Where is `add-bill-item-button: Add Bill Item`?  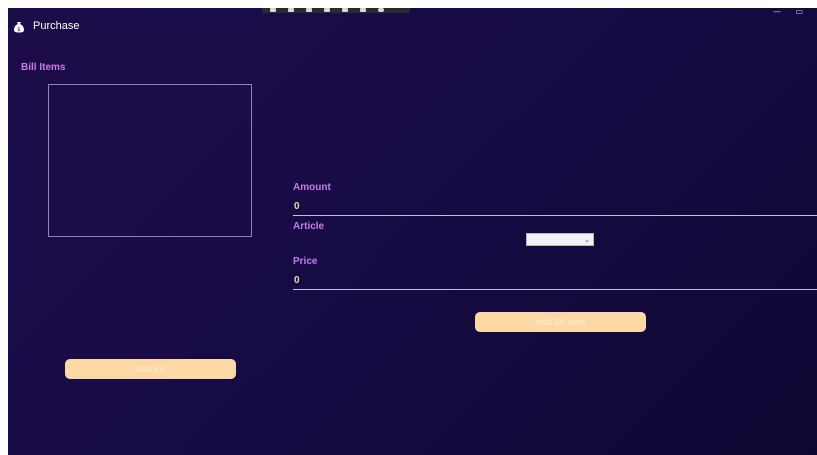 add-bill-item-button: Add Bill Item is located at coordinates (560, 322).